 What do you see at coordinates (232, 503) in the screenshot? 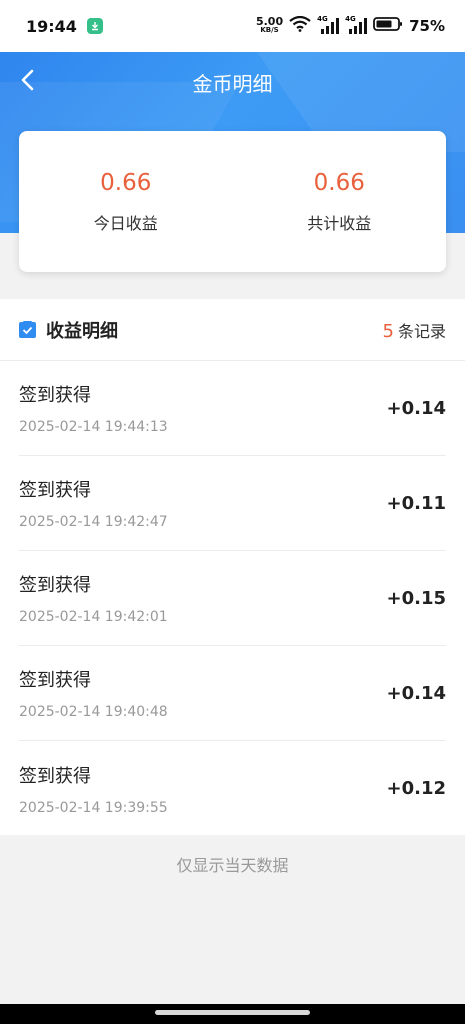
I see `list-item: 签到获得 2025-02-14 19:42:47 +0.11` at bounding box center [232, 503].